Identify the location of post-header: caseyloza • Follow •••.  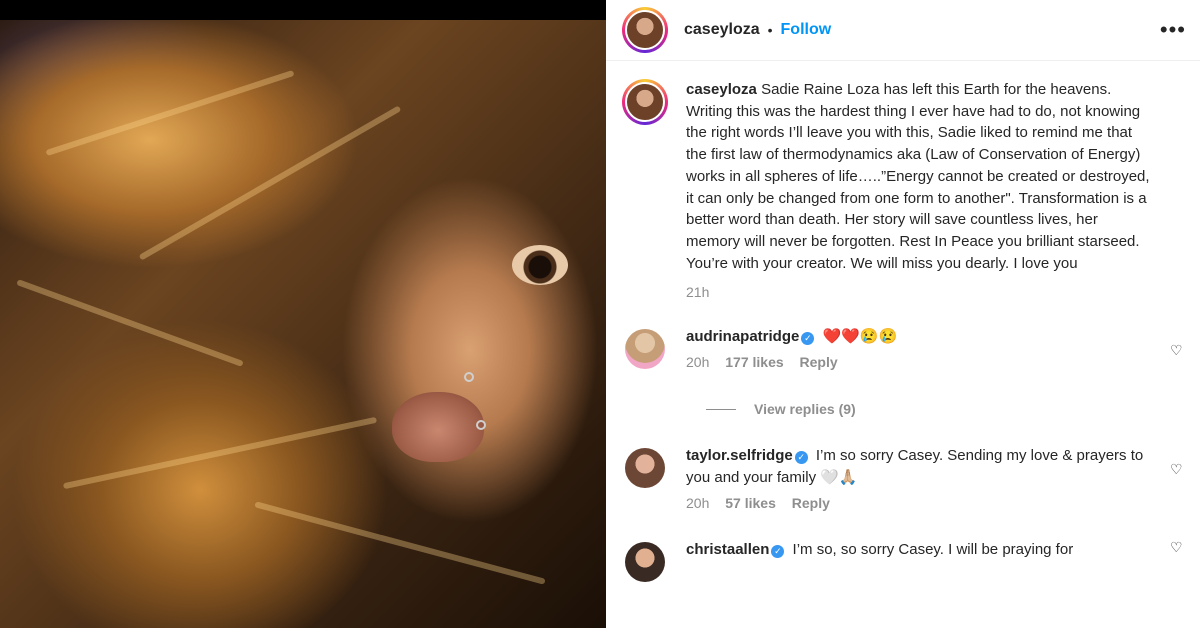
(903, 30).